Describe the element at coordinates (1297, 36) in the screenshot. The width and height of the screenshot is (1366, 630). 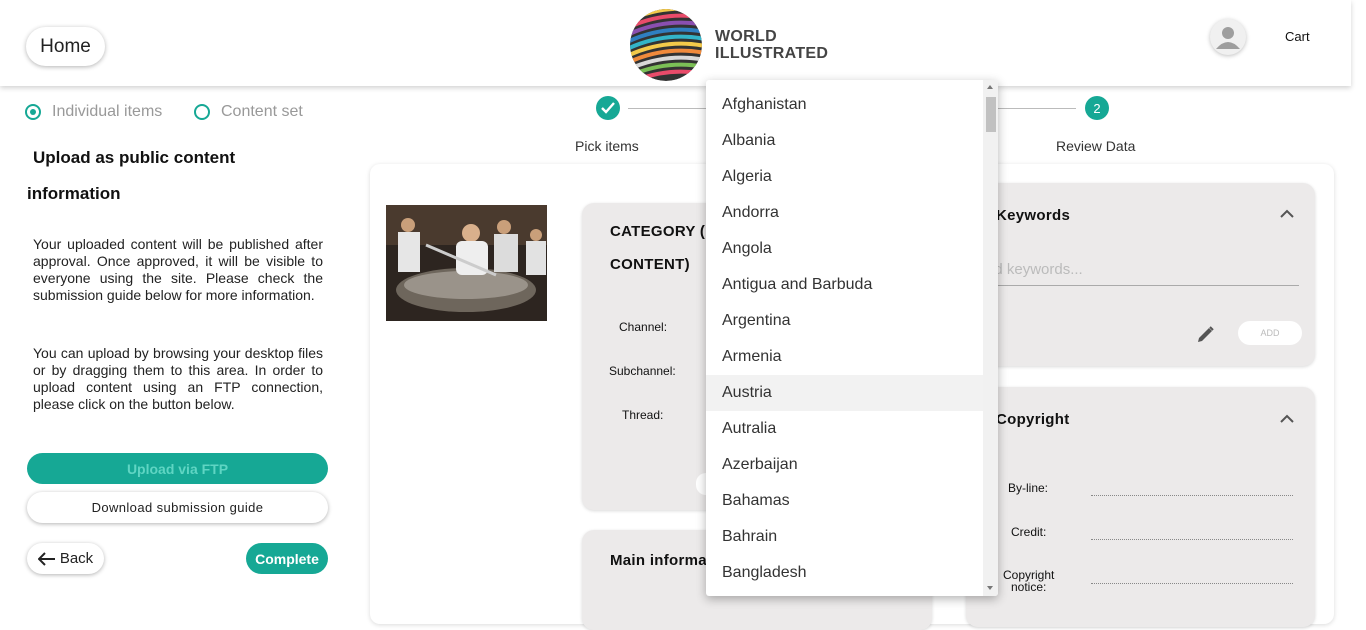
I see `cart-link: Cart` at that location.